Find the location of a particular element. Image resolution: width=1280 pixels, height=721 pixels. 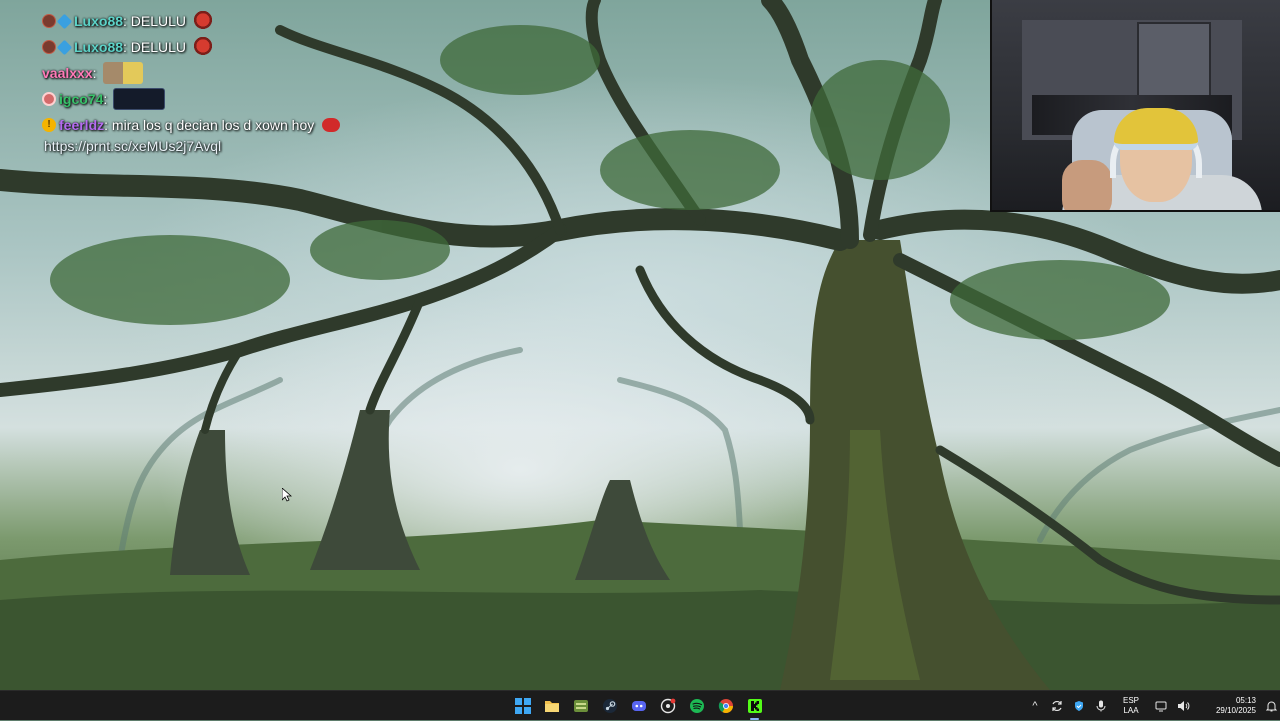

spotify-icon is located at coordinates (696, 706).